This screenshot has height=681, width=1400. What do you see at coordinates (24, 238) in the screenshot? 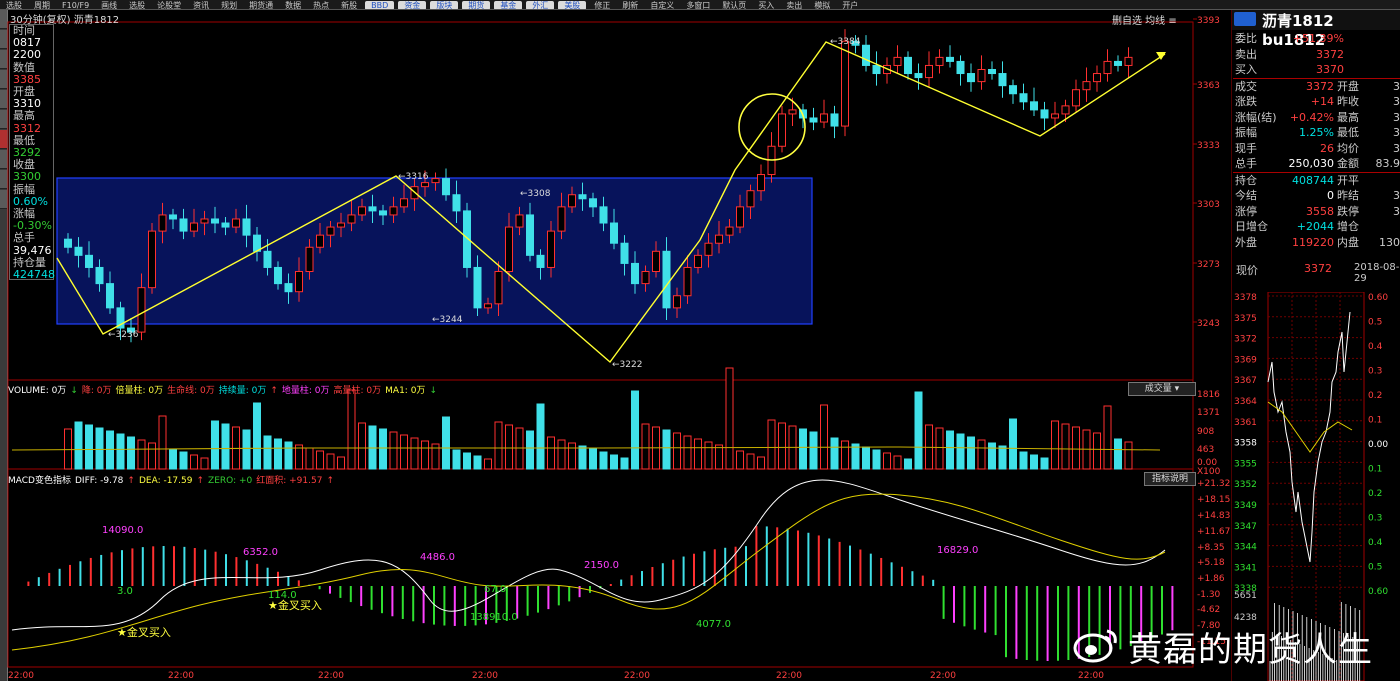
I see `label-volume: 总手` at bounding box center [24, 238].